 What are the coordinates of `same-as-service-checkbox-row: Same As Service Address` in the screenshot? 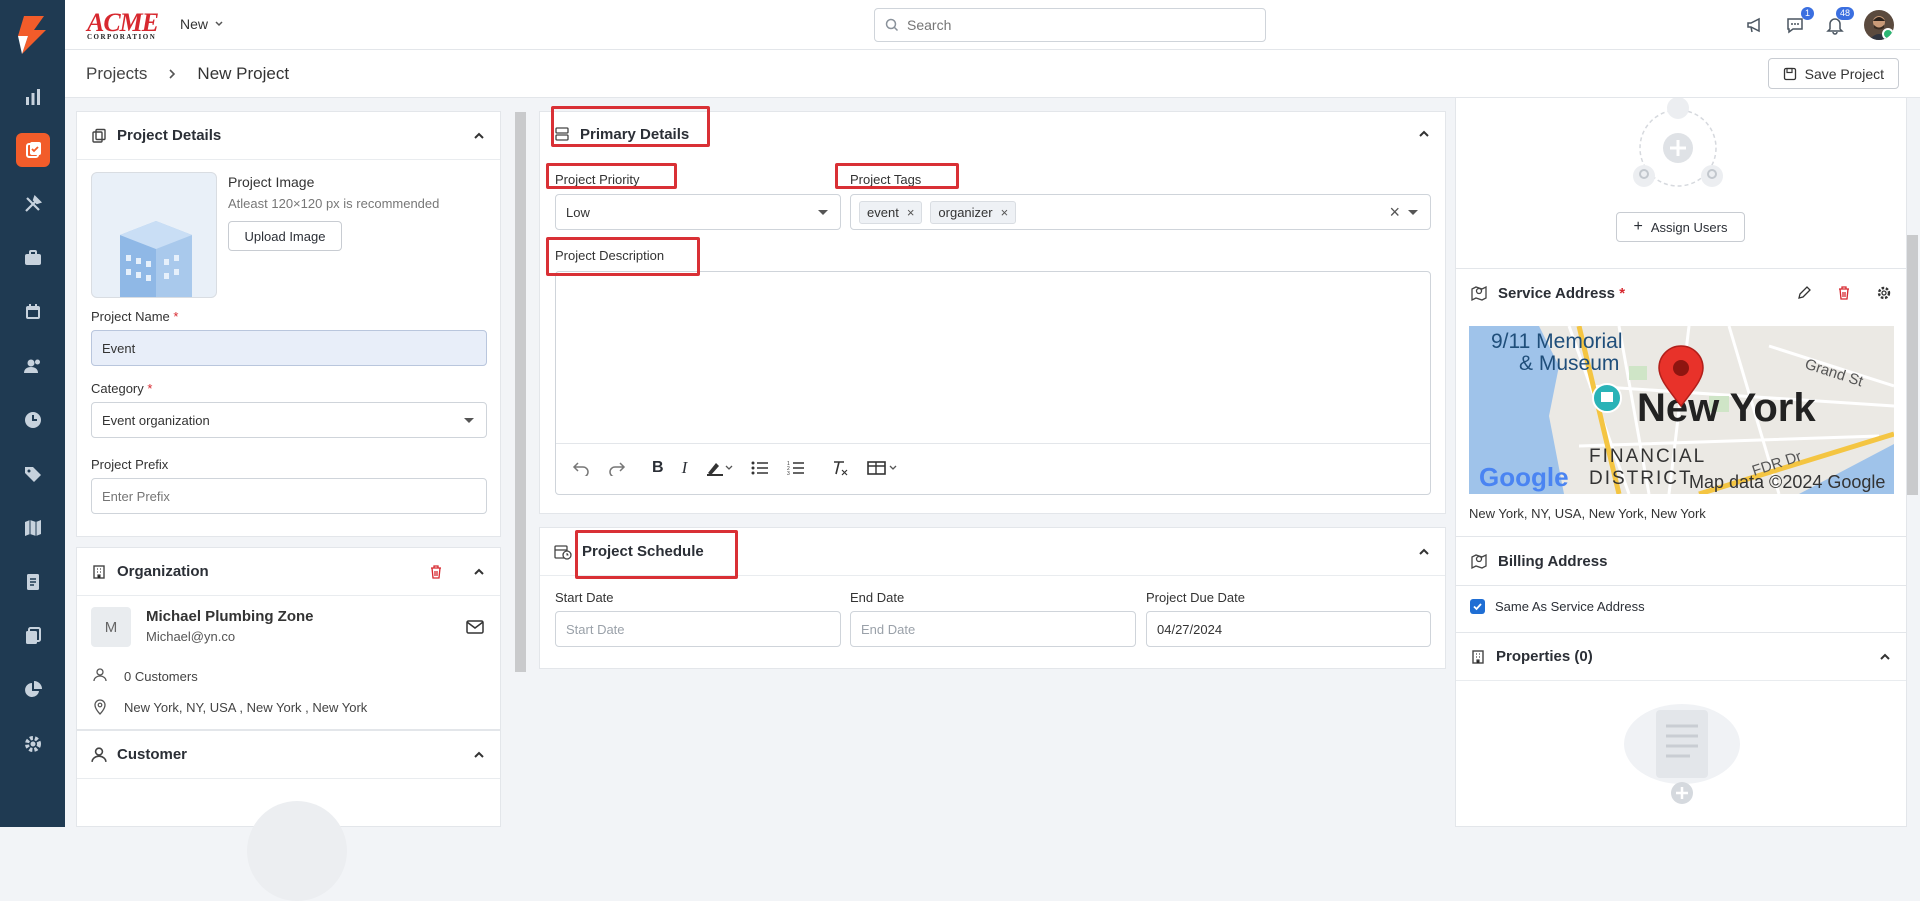 It's located at (1557, 606).